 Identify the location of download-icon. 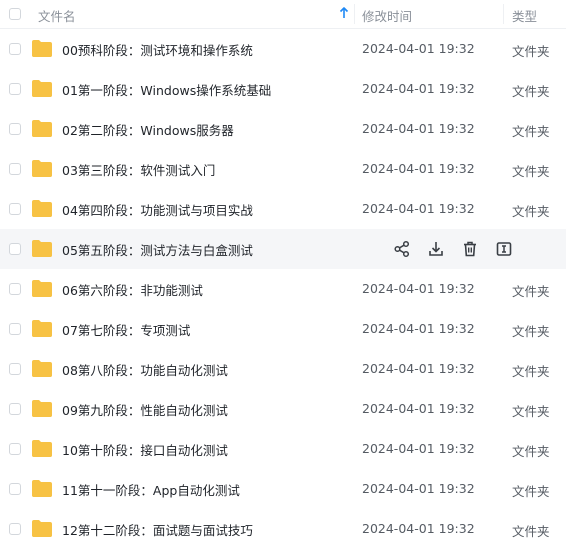
(436, 249).